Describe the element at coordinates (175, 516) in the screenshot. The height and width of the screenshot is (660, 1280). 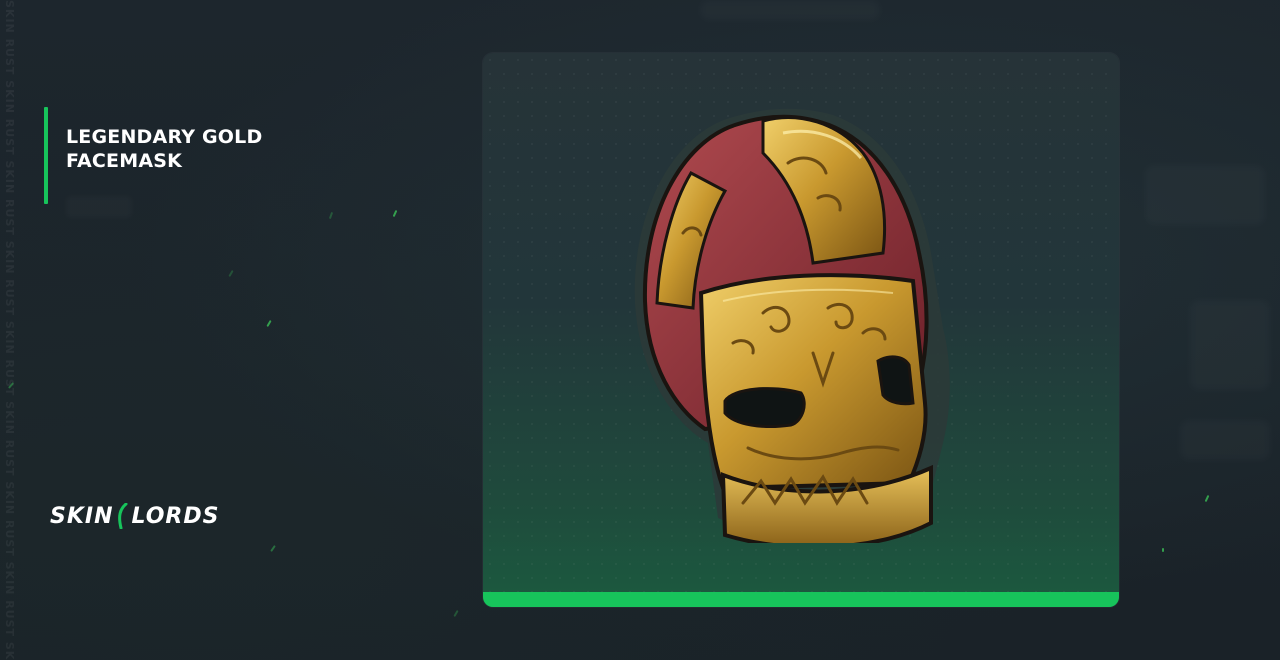
I see `logo-text-right: LORDS` at that location.